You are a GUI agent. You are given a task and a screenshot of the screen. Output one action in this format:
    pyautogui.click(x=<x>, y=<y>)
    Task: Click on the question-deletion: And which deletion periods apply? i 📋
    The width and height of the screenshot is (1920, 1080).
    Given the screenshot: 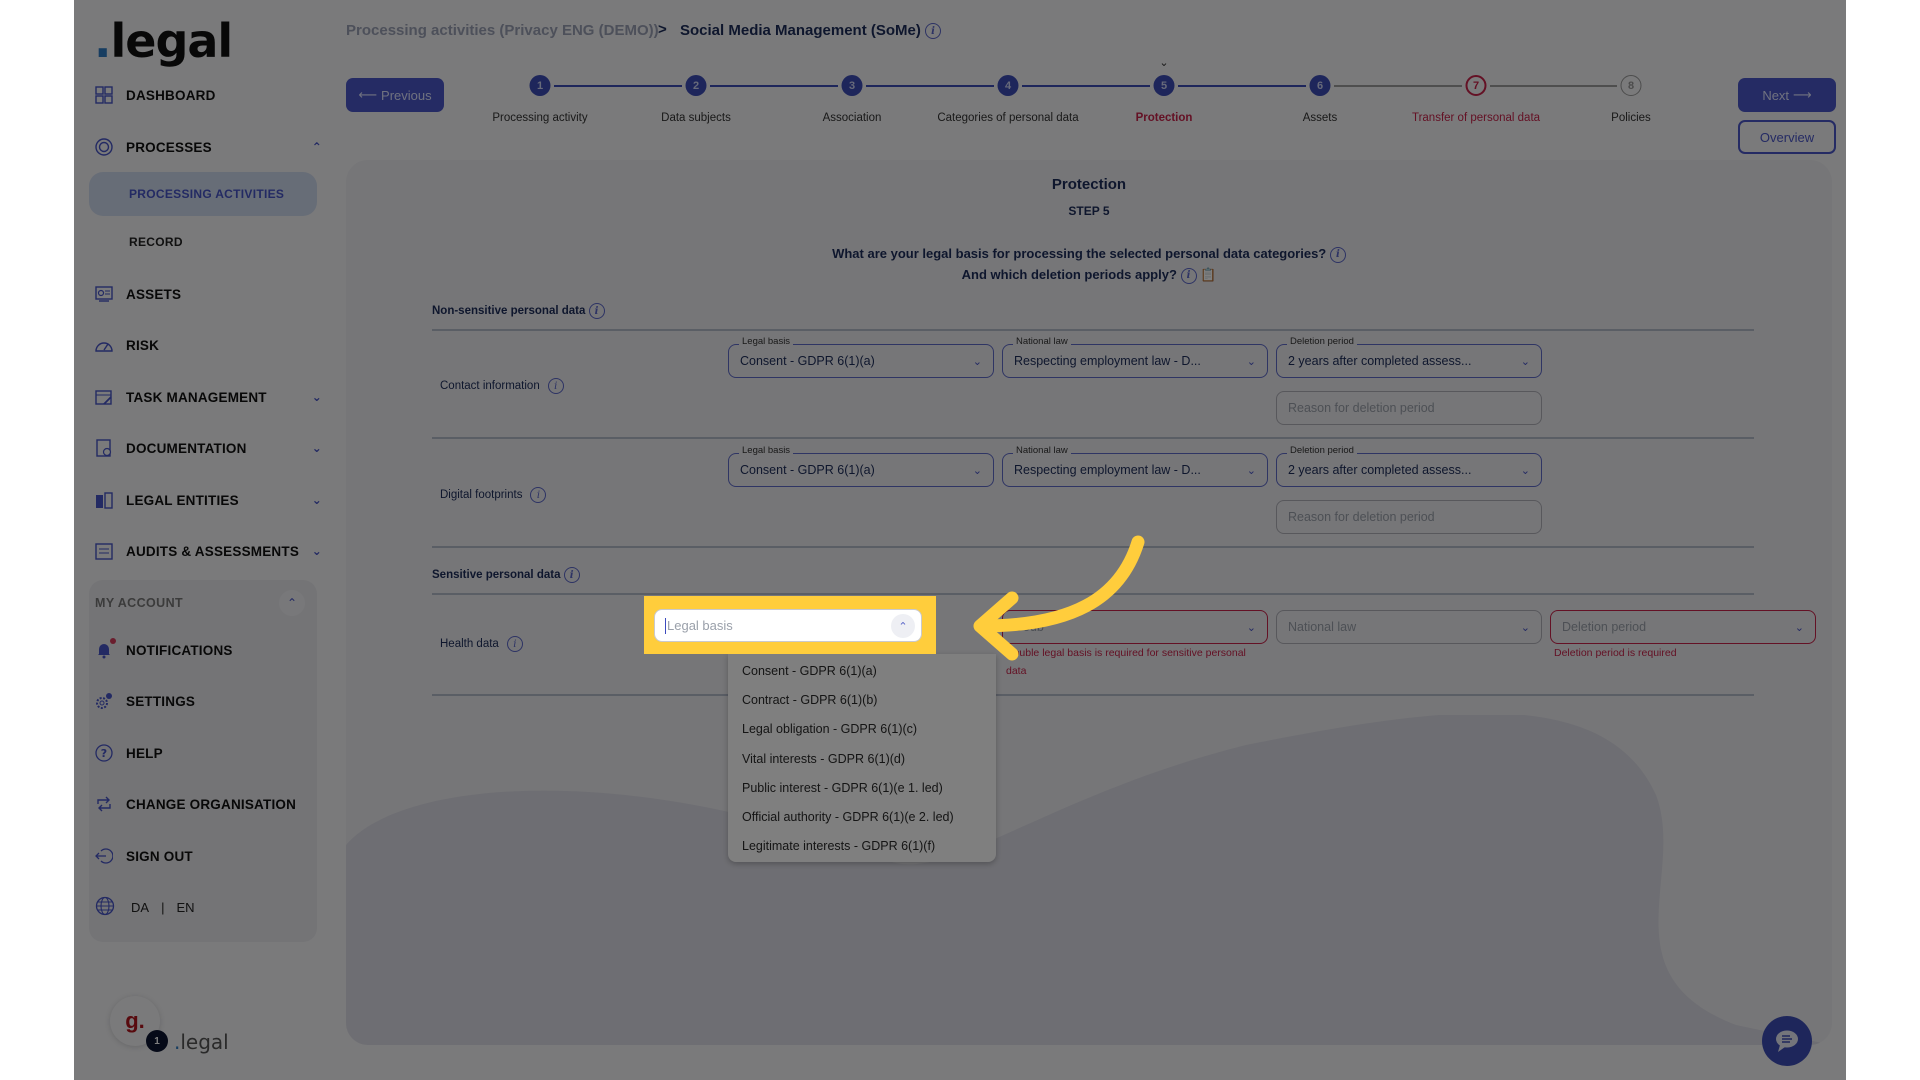 What is the action you would take?
    pyautogui.click(x=1089, y=275)
    